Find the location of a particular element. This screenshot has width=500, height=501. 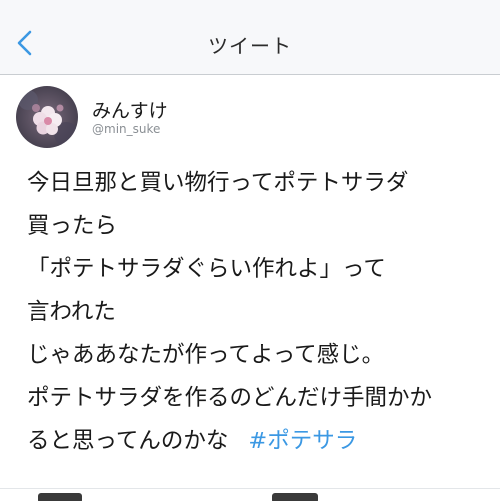

user-handle: @min_suke is located at coordinates (126, 129).